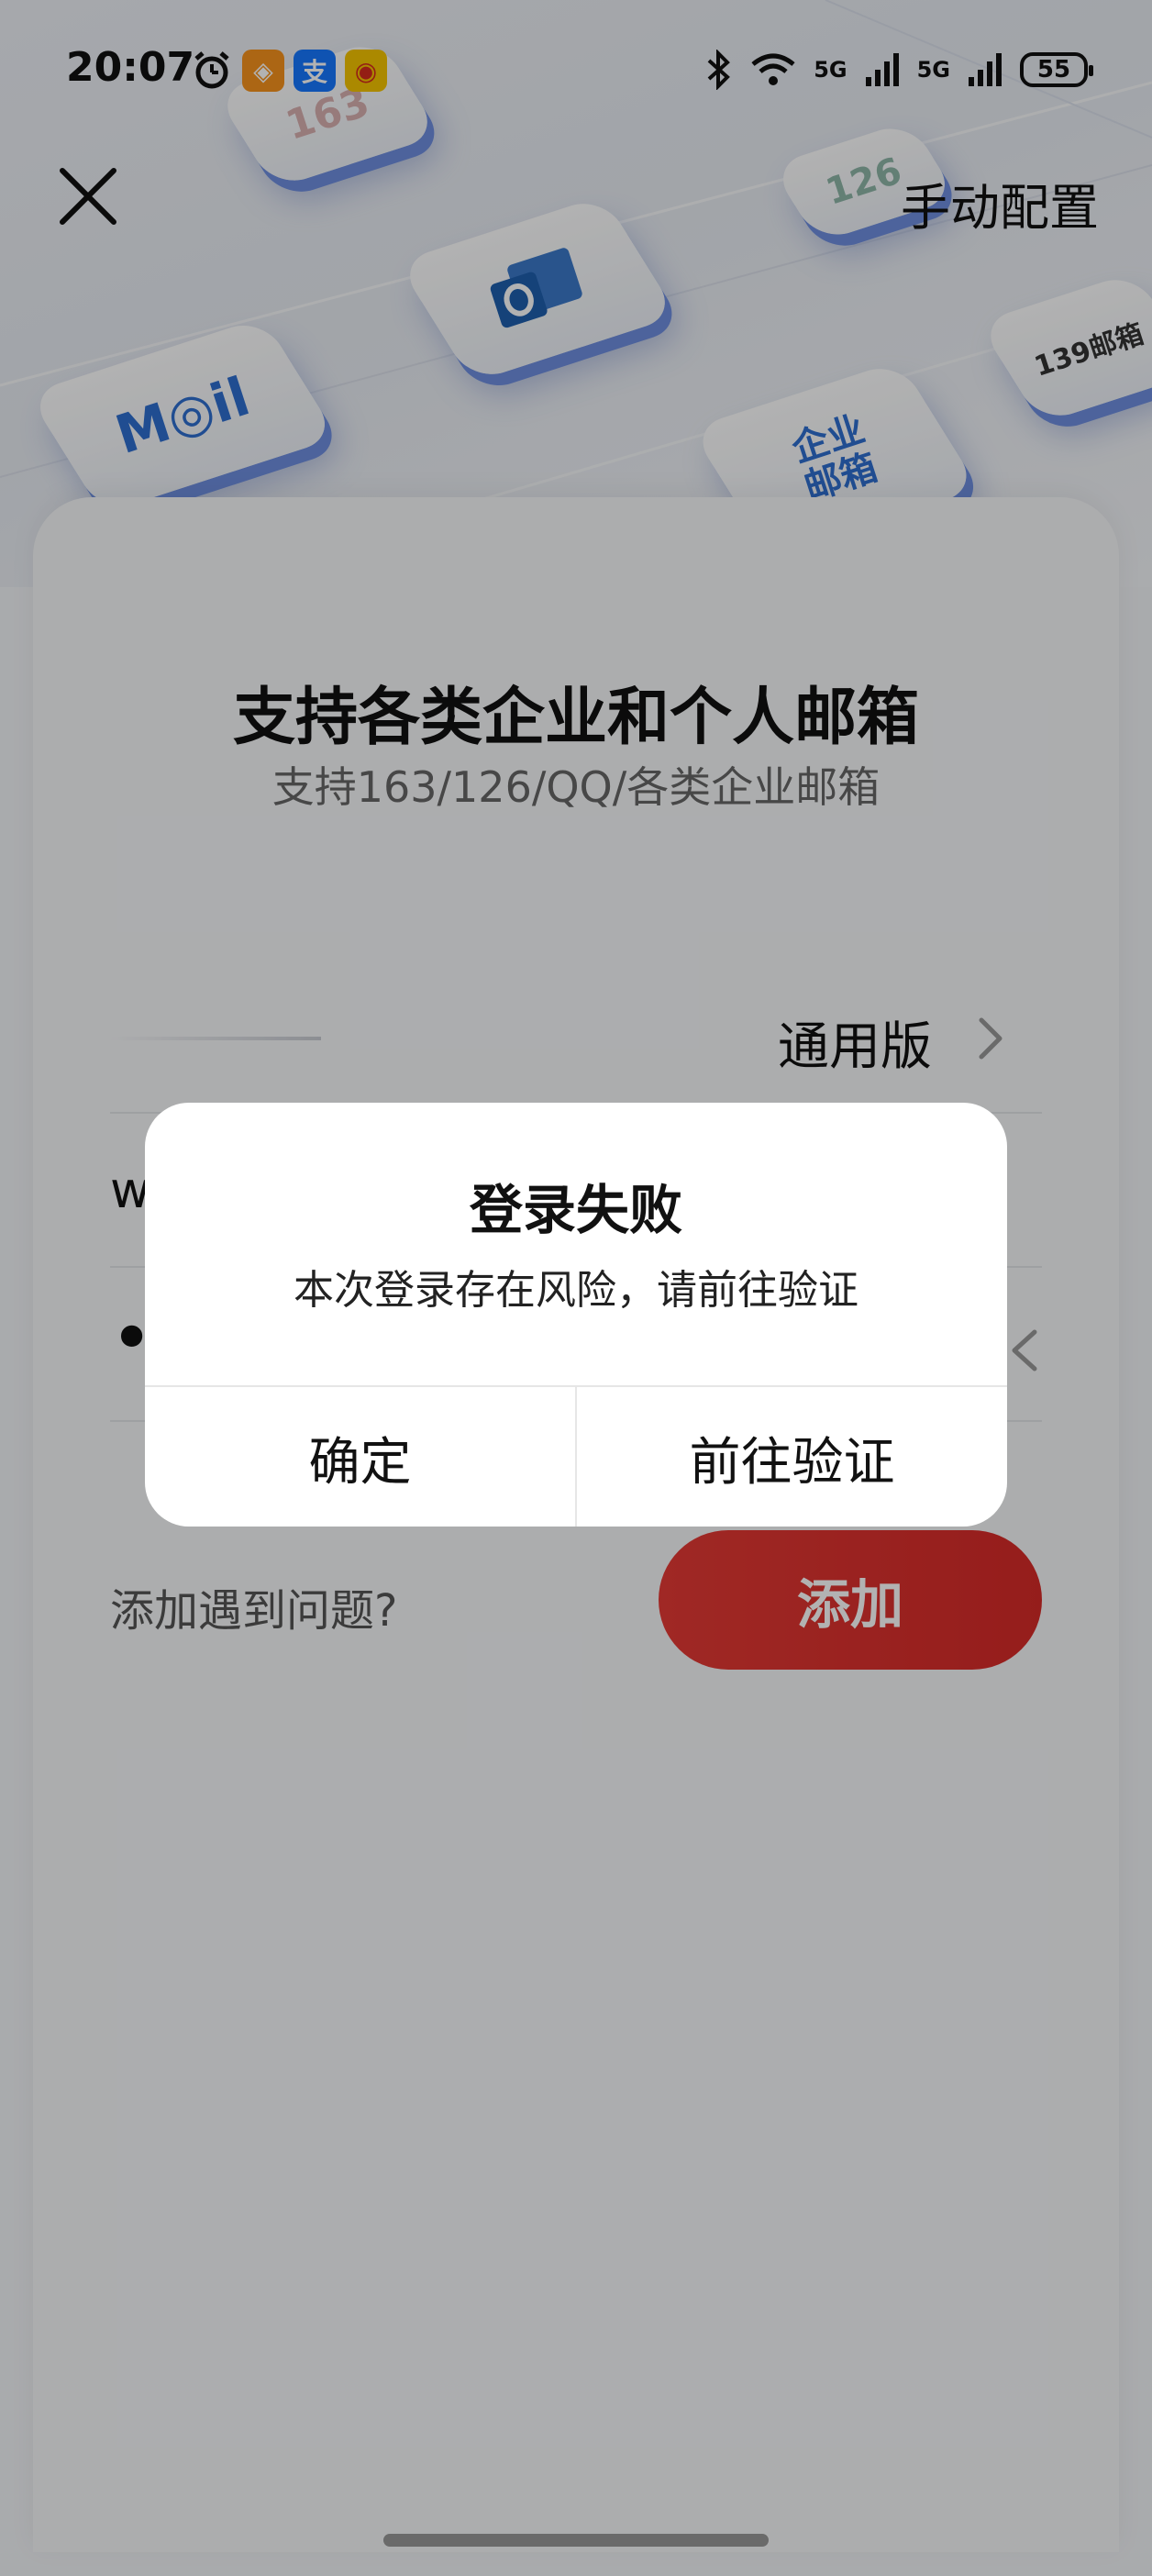 The image size is (1152, 2576). I want to click on home-indicator, so click(576, 2540).